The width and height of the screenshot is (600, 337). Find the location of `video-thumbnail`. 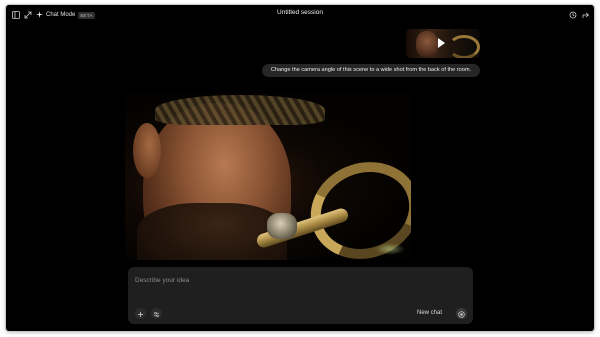

video-thumbnail is located at coordinates (443, 43).